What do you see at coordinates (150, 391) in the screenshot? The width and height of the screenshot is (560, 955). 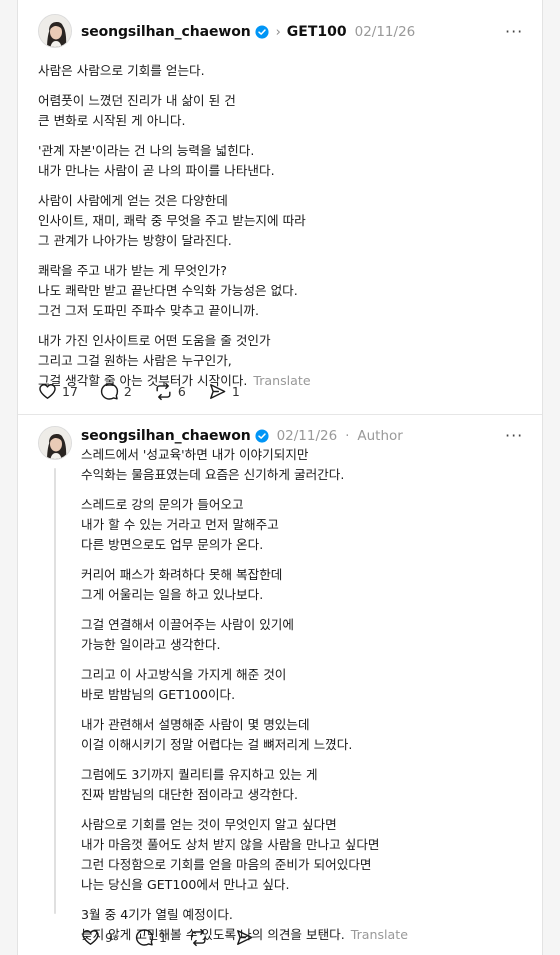 I see `post-actions: 17 2 6 1` at bounding box center [150, 391].